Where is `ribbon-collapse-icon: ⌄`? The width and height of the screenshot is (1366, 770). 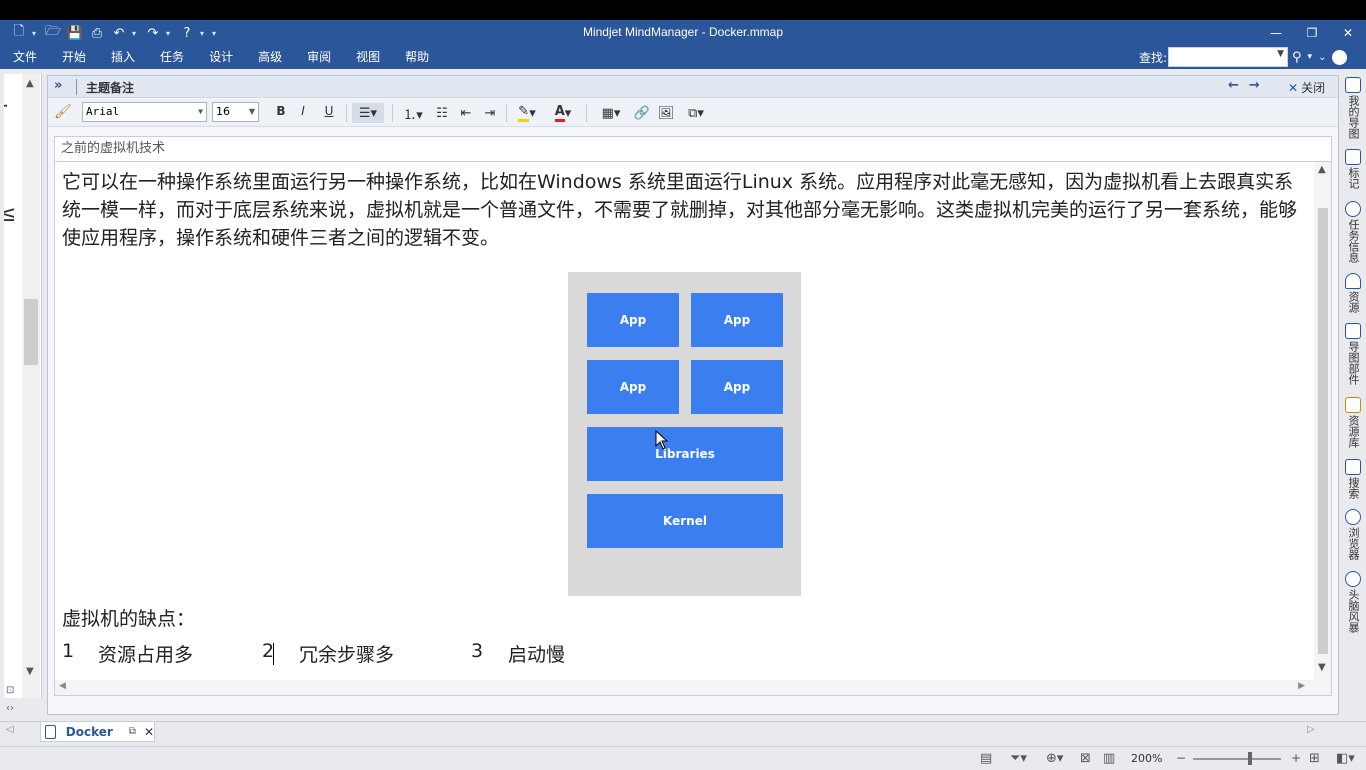 ribbon-collapse-icon: ⌄ is located at coordinates (1322, 57).